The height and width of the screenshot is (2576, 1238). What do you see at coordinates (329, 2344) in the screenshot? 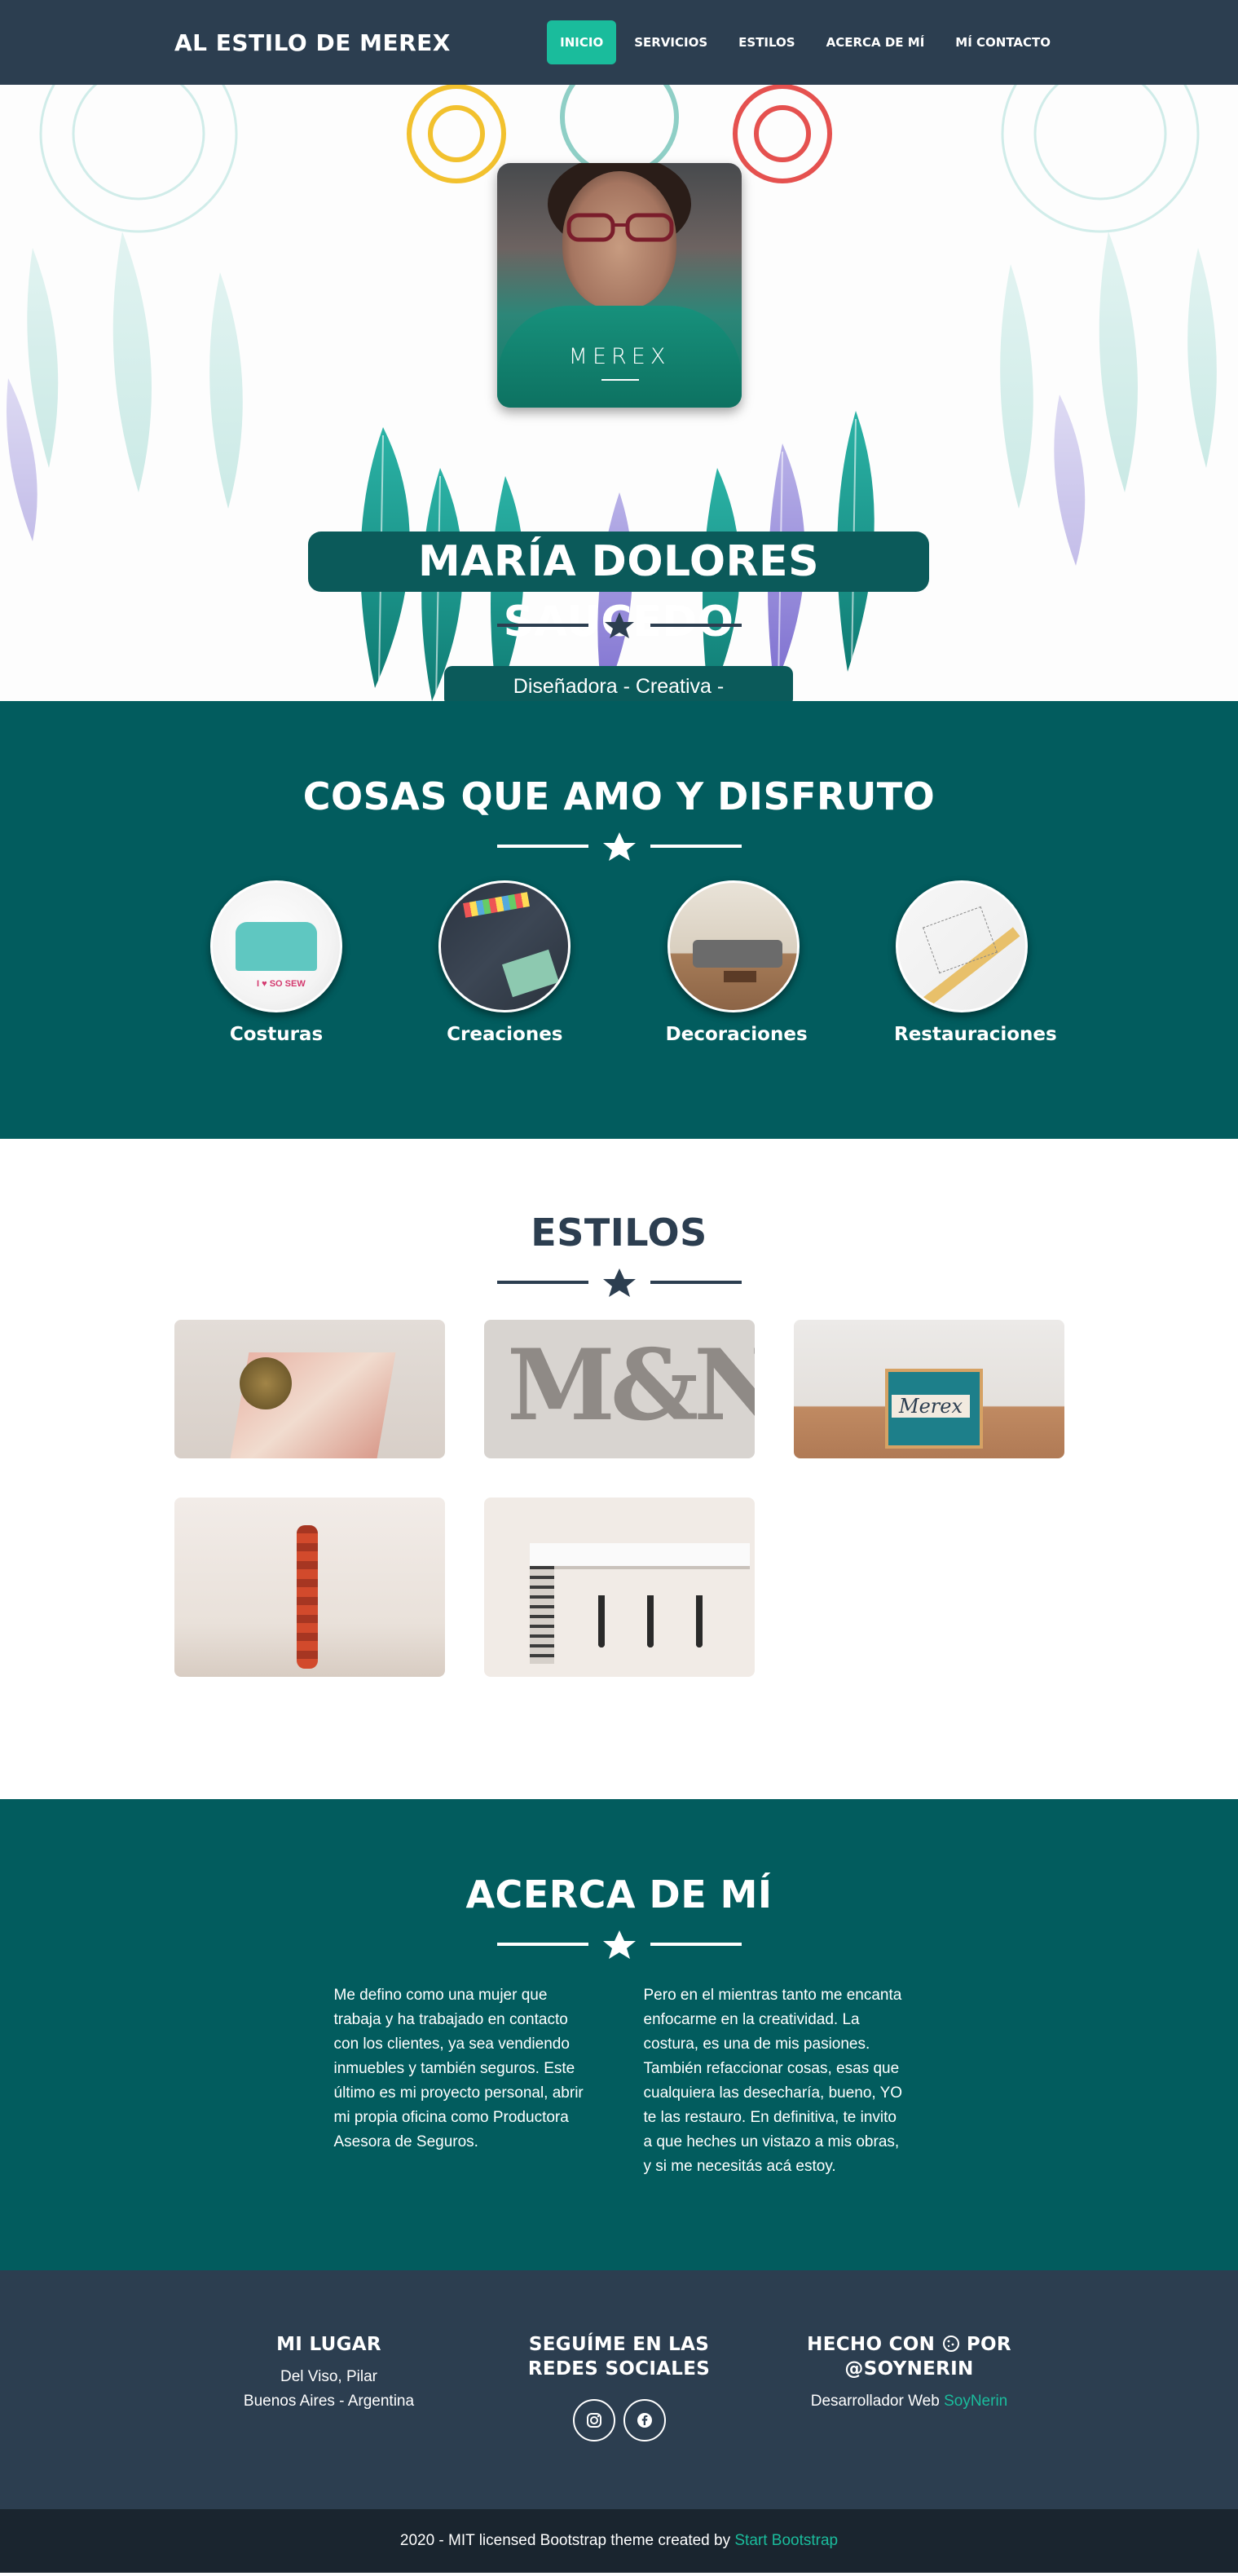
I see `footer-location-title: MI LUGAR` at bounding box center [329, 2344].